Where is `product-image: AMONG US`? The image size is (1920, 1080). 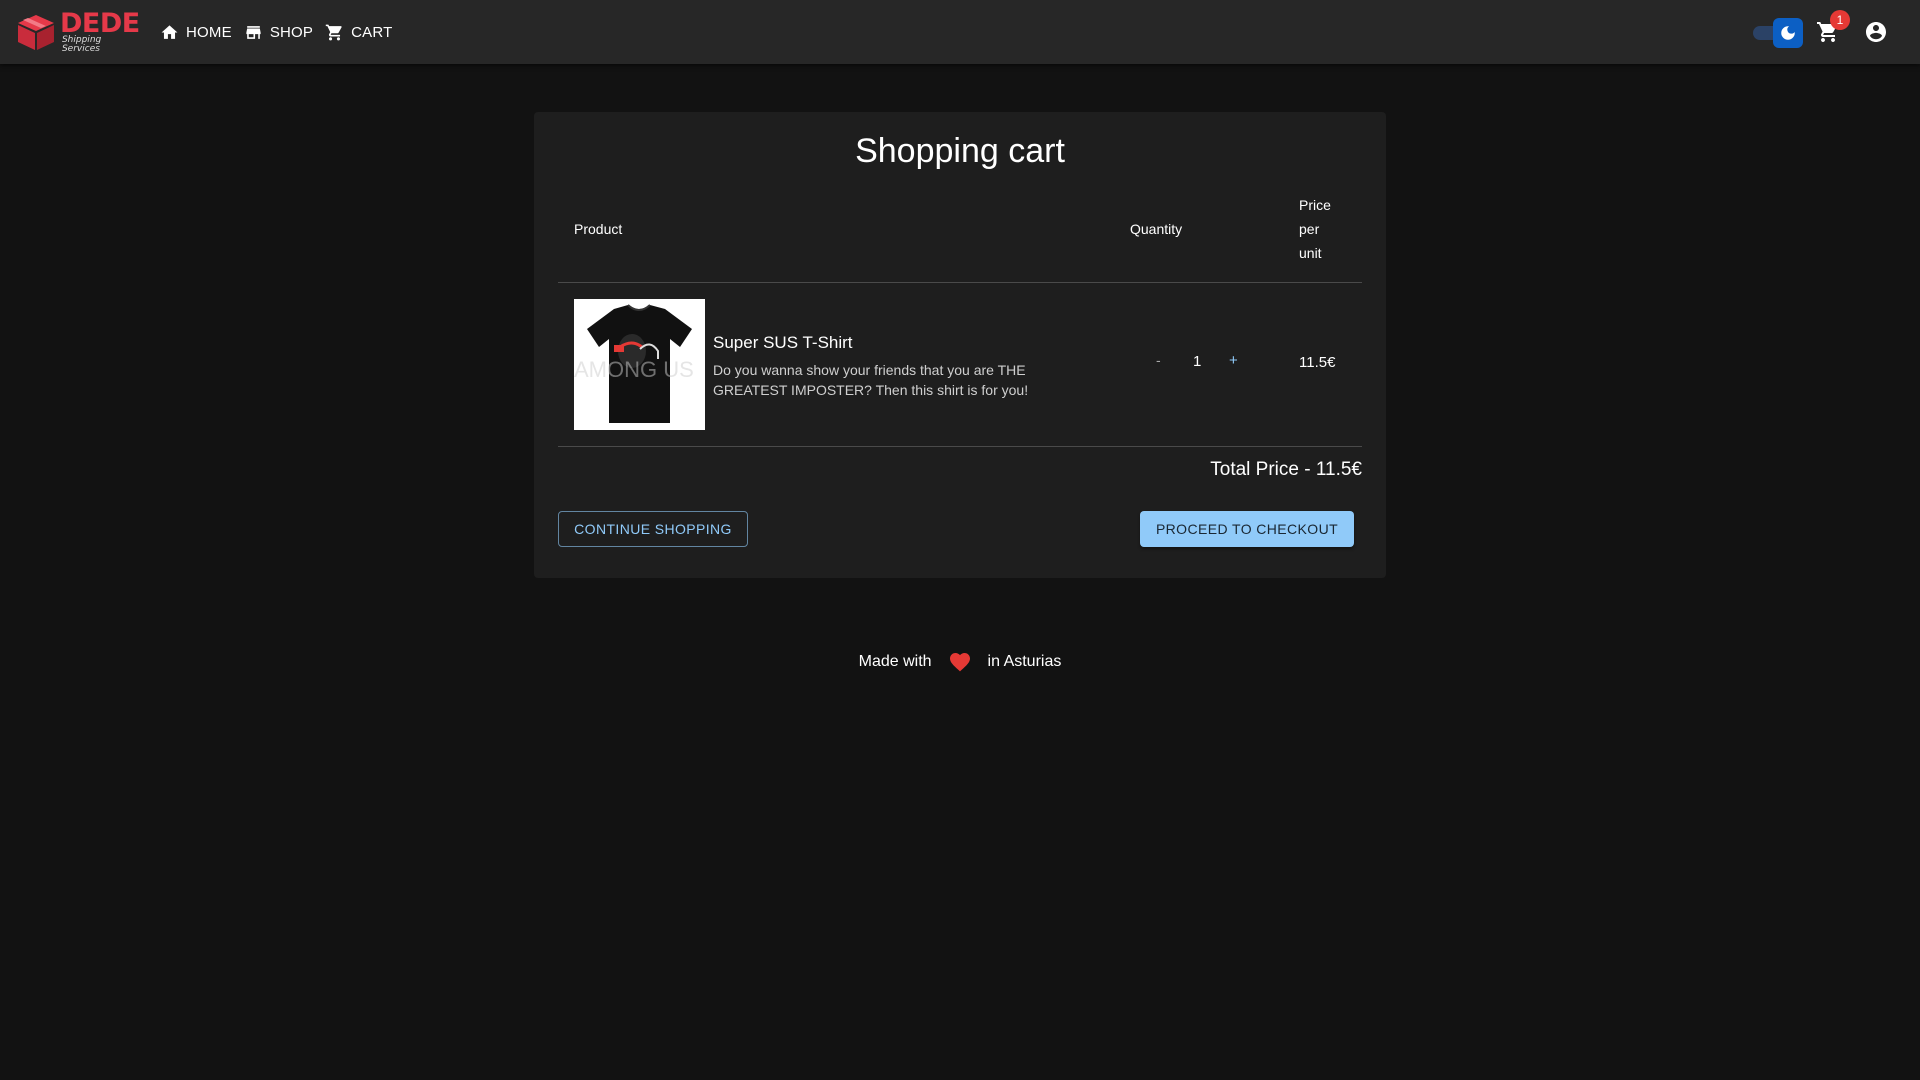 product-image: AMONG US is located at coordinates (639, 364).